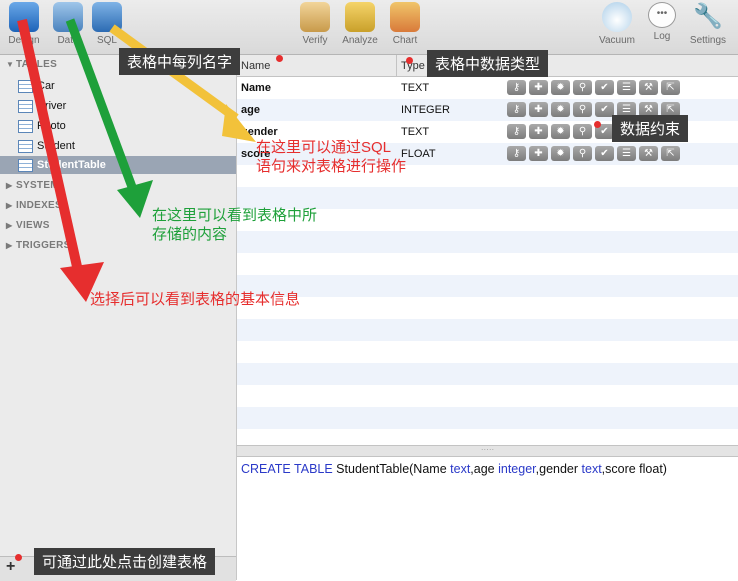 Image resolution: width=738 pixels, height=581 pixels. I want to click on settings-button: 🔧 Settings, so click(708, 24).